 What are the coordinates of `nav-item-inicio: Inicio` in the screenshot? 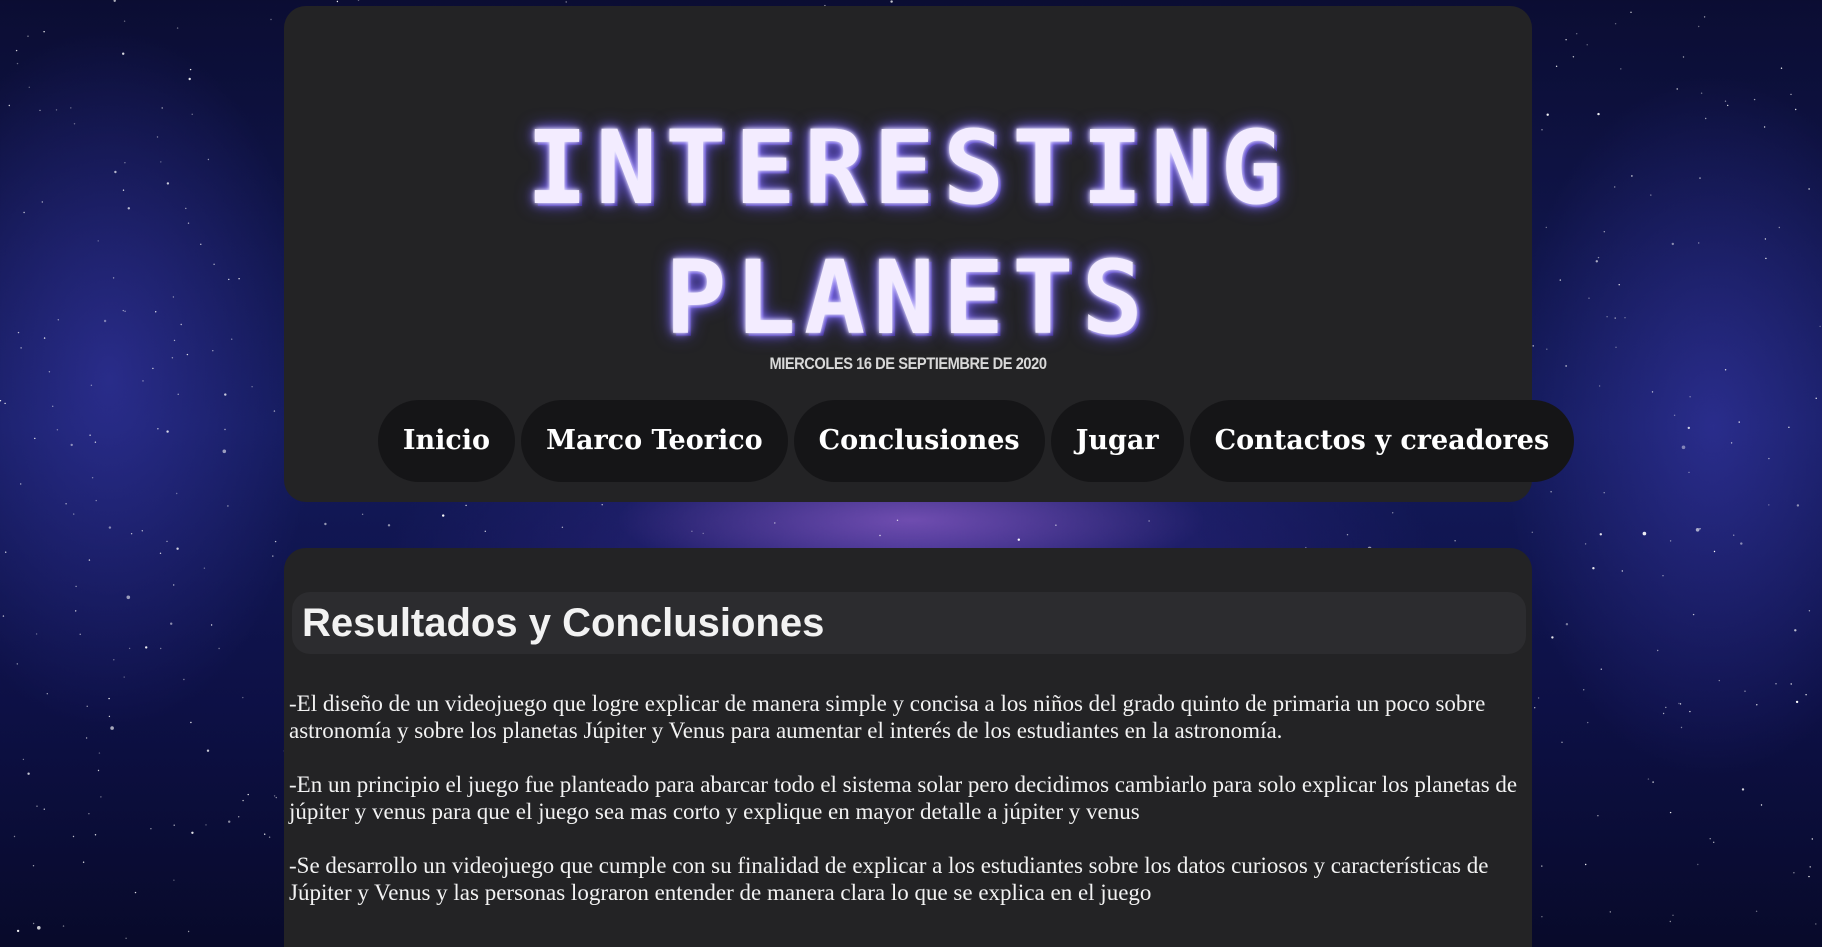 It's located at (446, 441).